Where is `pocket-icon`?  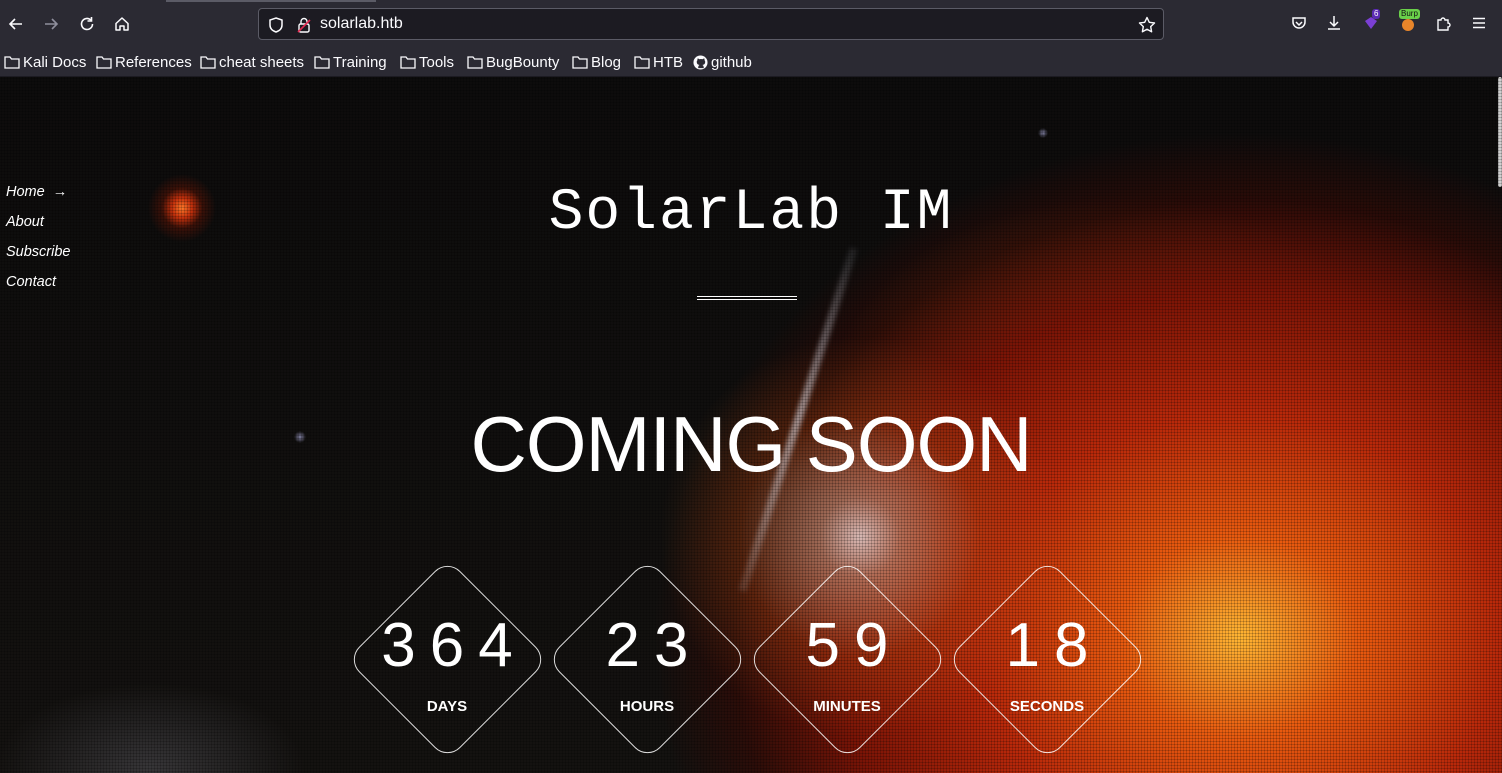
pocket-icon is located at coordinates (1299, 23).